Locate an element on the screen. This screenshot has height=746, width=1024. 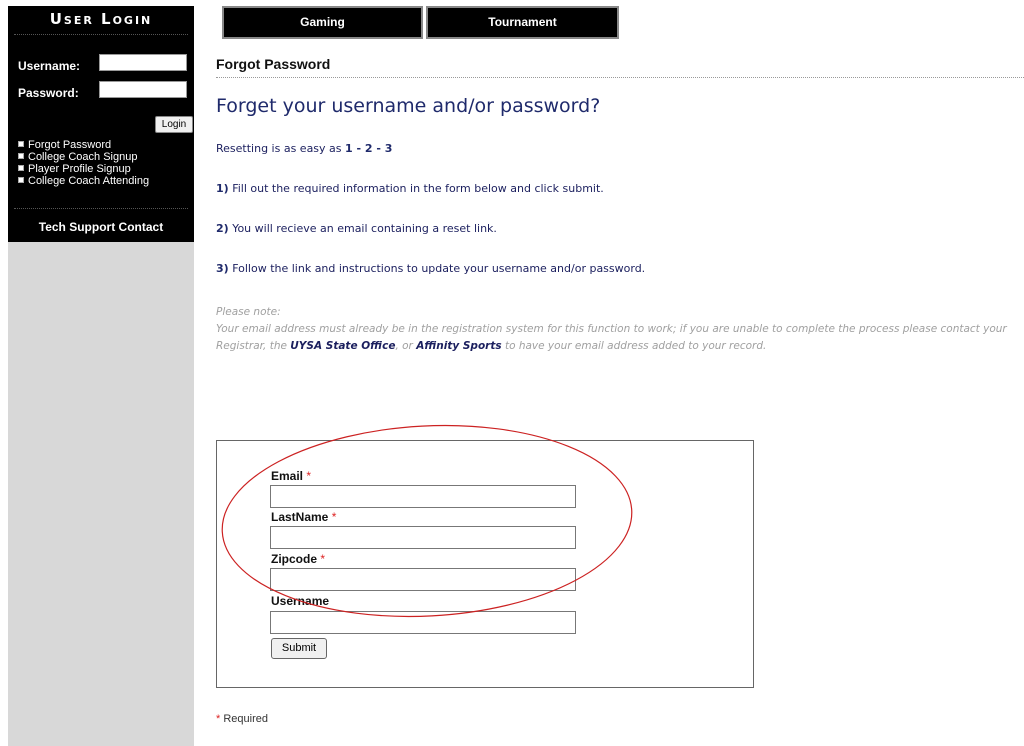
affinity-sports-link: Affinity Sports is located at coordinates (458, 346).